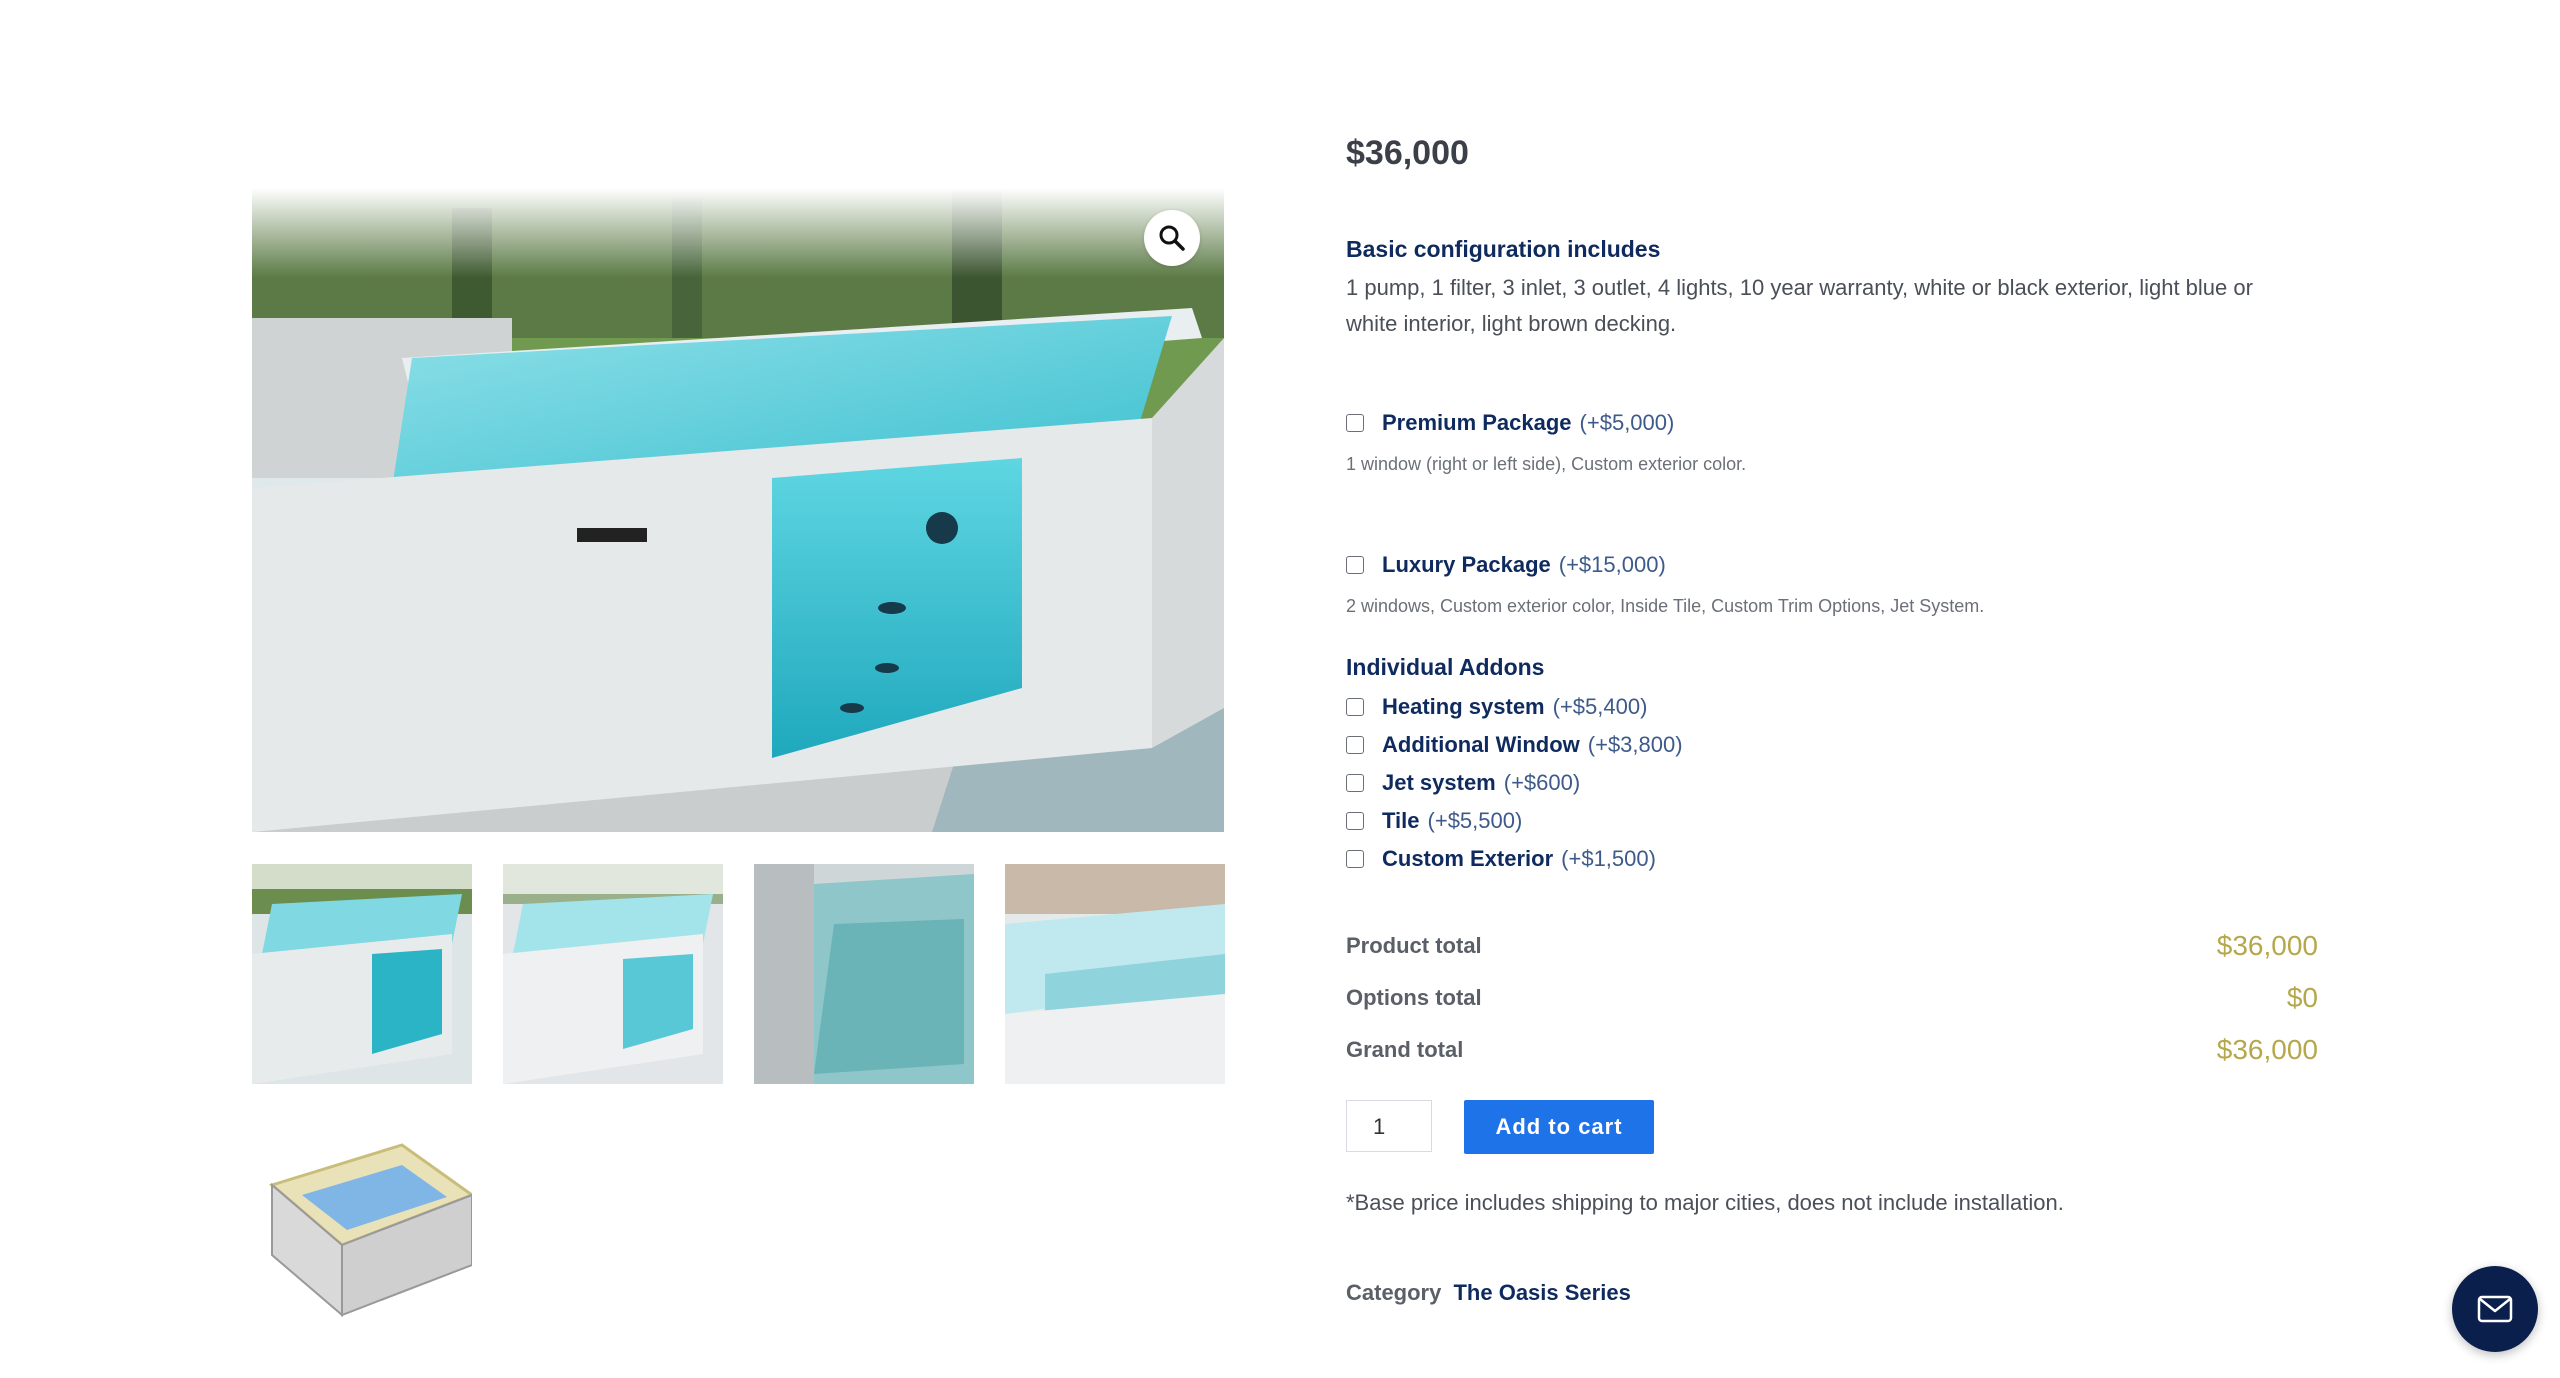 The image size is (2560, 1378). I want to click on option-price: (+$15,000), so click(1612, 564).